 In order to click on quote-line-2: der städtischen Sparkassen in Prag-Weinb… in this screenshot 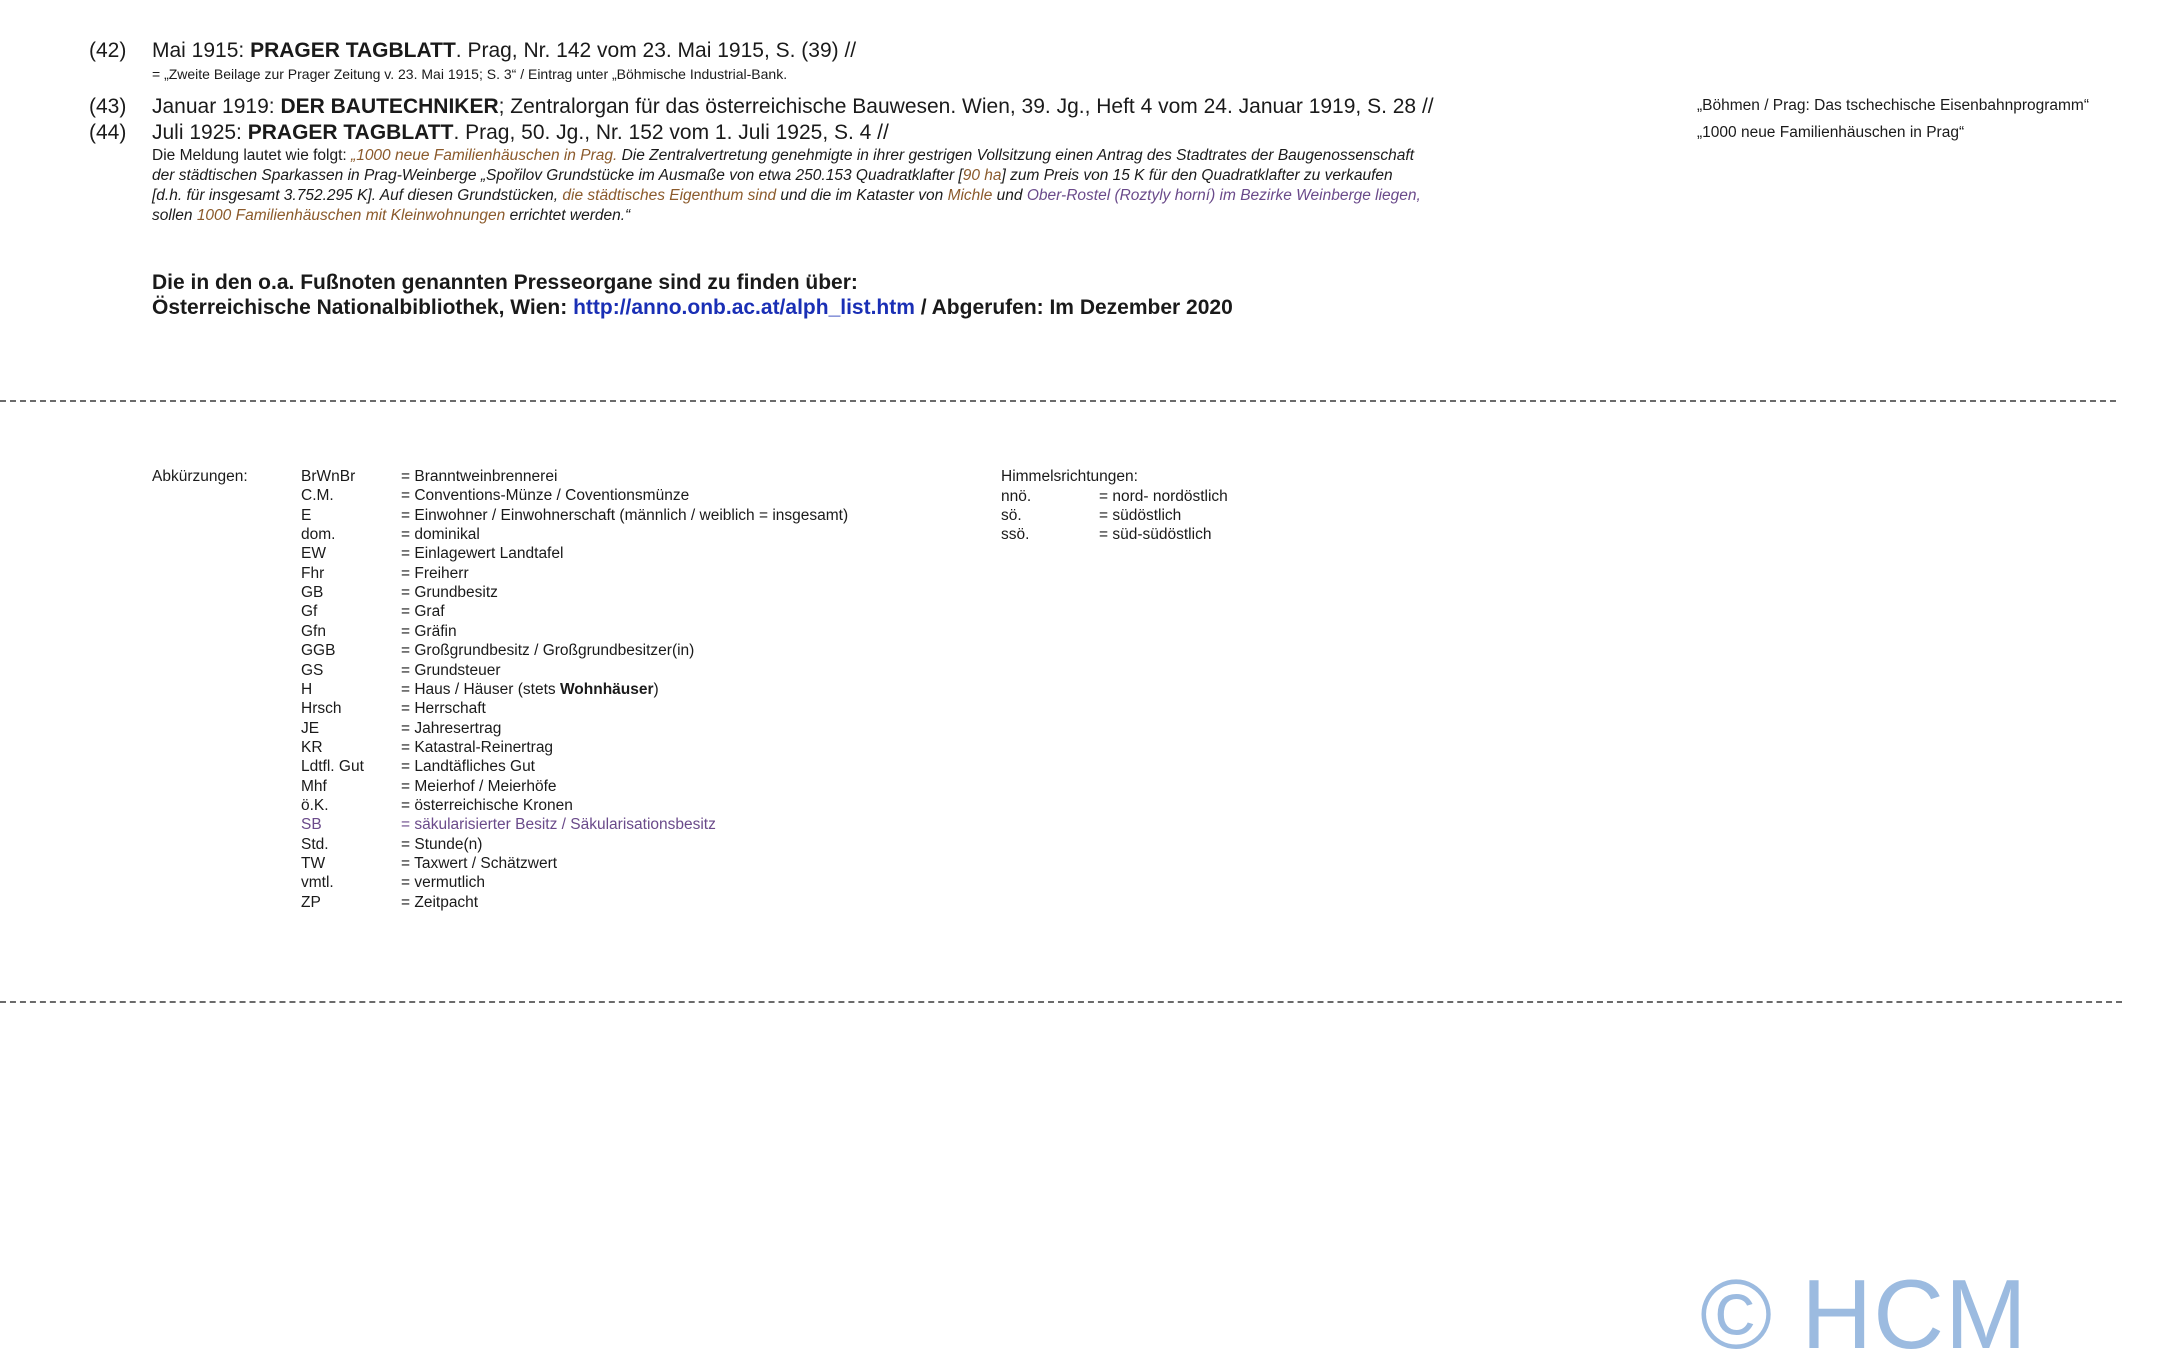, I will do `click(772, 176)`.